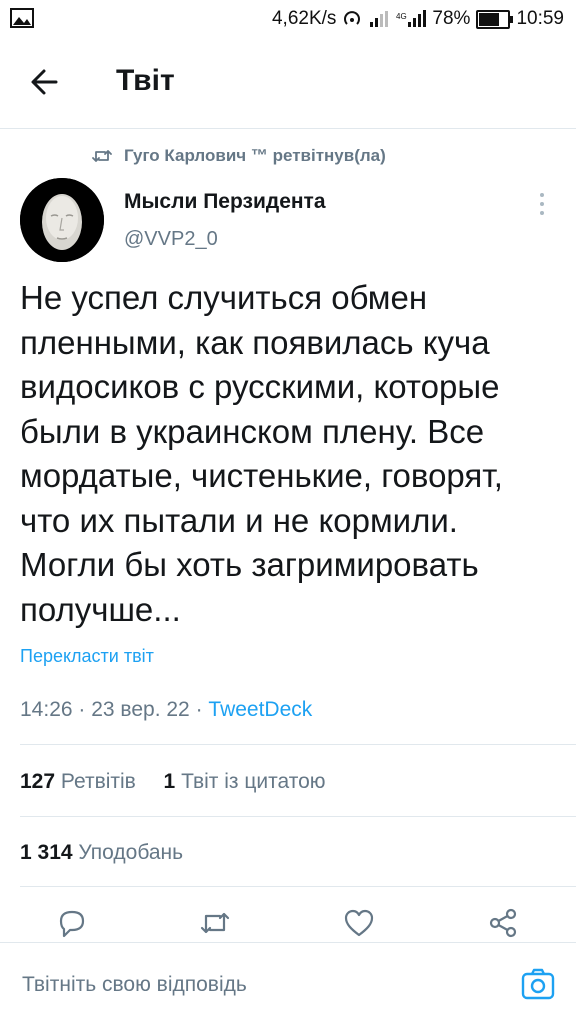  What do you see at coordinates (253, 781) in the screenshot?
I see `quotes-label: Твіт із цитатою` at bounding box center [253, 781].